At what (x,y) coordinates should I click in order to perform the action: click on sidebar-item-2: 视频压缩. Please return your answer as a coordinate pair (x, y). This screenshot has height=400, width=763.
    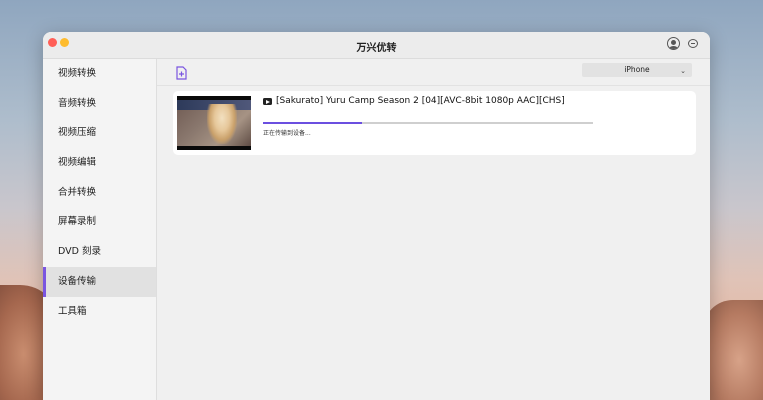
    Looking at the image, I should click on (99, 133).